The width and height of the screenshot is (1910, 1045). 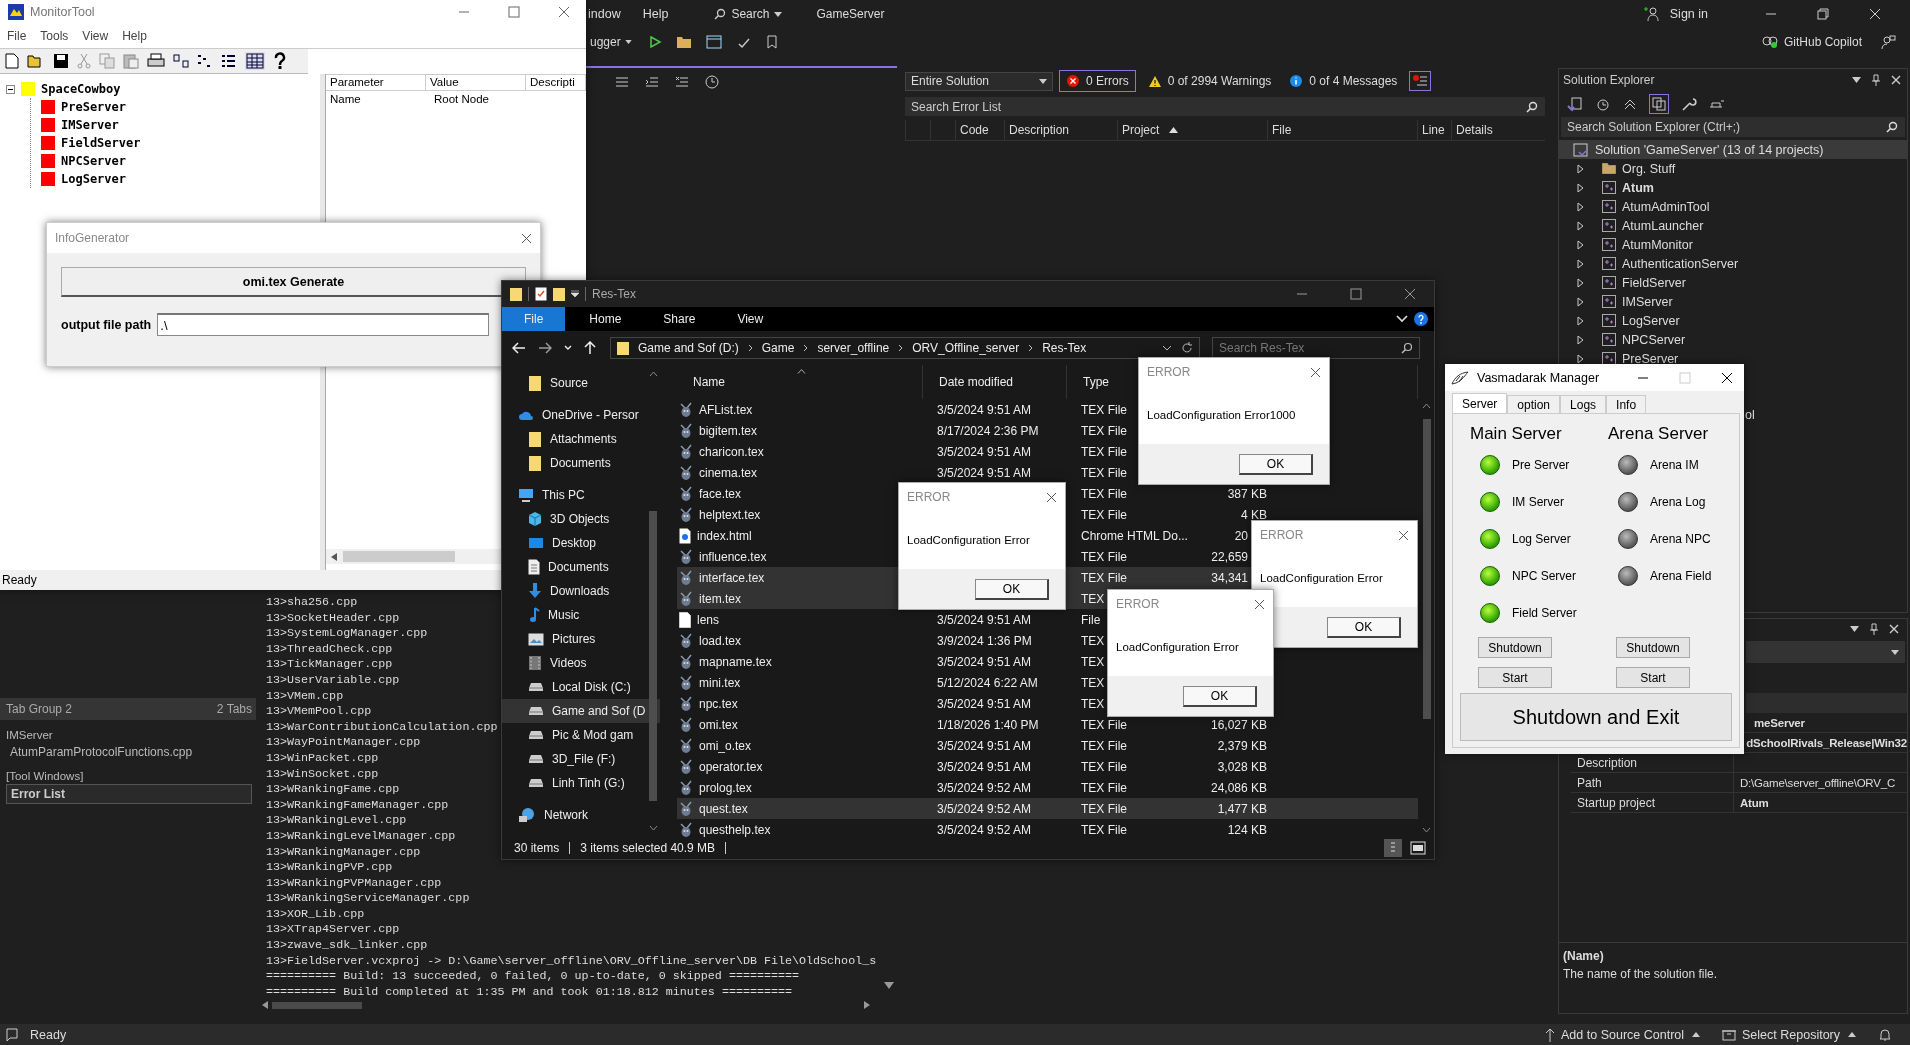 I want to click on tab: Server, so click(x=1480, y=403).